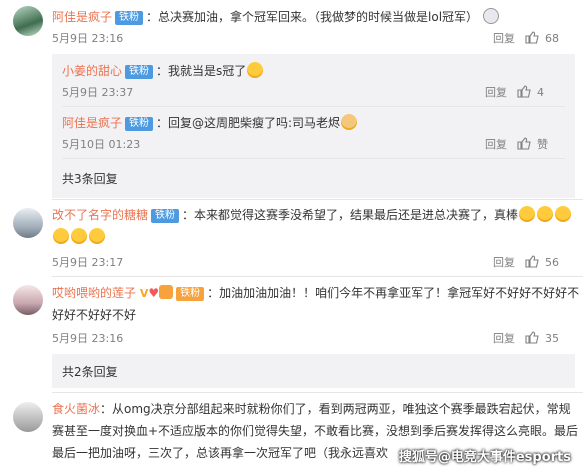 This screenshot has height=469, width=583. Describe the element at coordinates (220, 453) in the screenshot. I see `comment-text: 最后一把加油呀，三次了，总该再拿一次冠军了吧（我永远喜欢` at that location.